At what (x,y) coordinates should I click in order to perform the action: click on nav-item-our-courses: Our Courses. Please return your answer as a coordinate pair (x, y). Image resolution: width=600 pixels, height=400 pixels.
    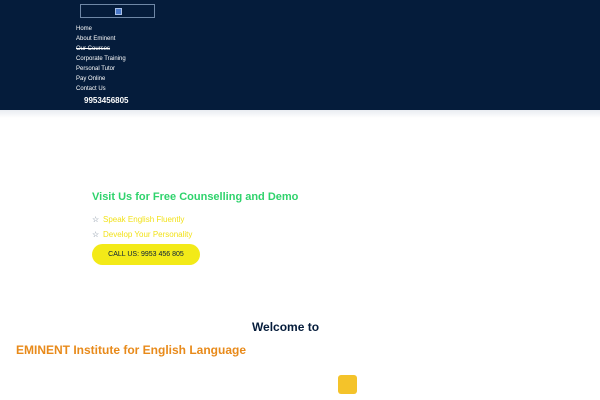
    Looking at the image, I should click on (101, 49).